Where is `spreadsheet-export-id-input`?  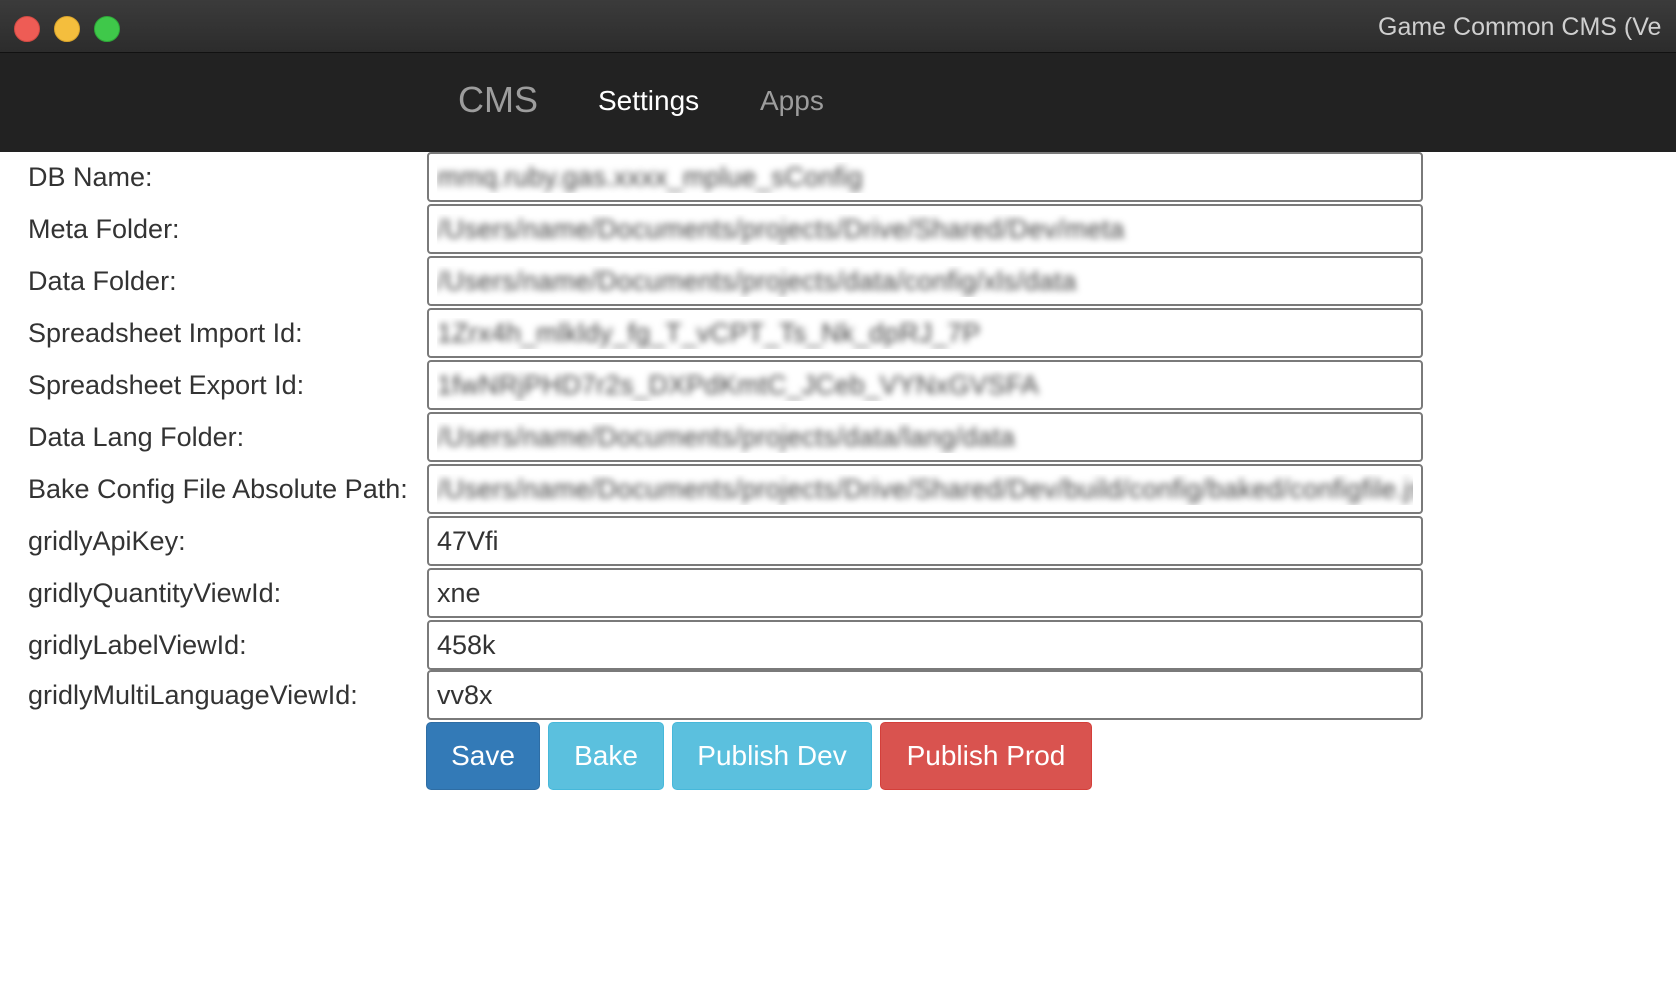
spreadsheet-export-id-input is located at coordinates (925, 385).